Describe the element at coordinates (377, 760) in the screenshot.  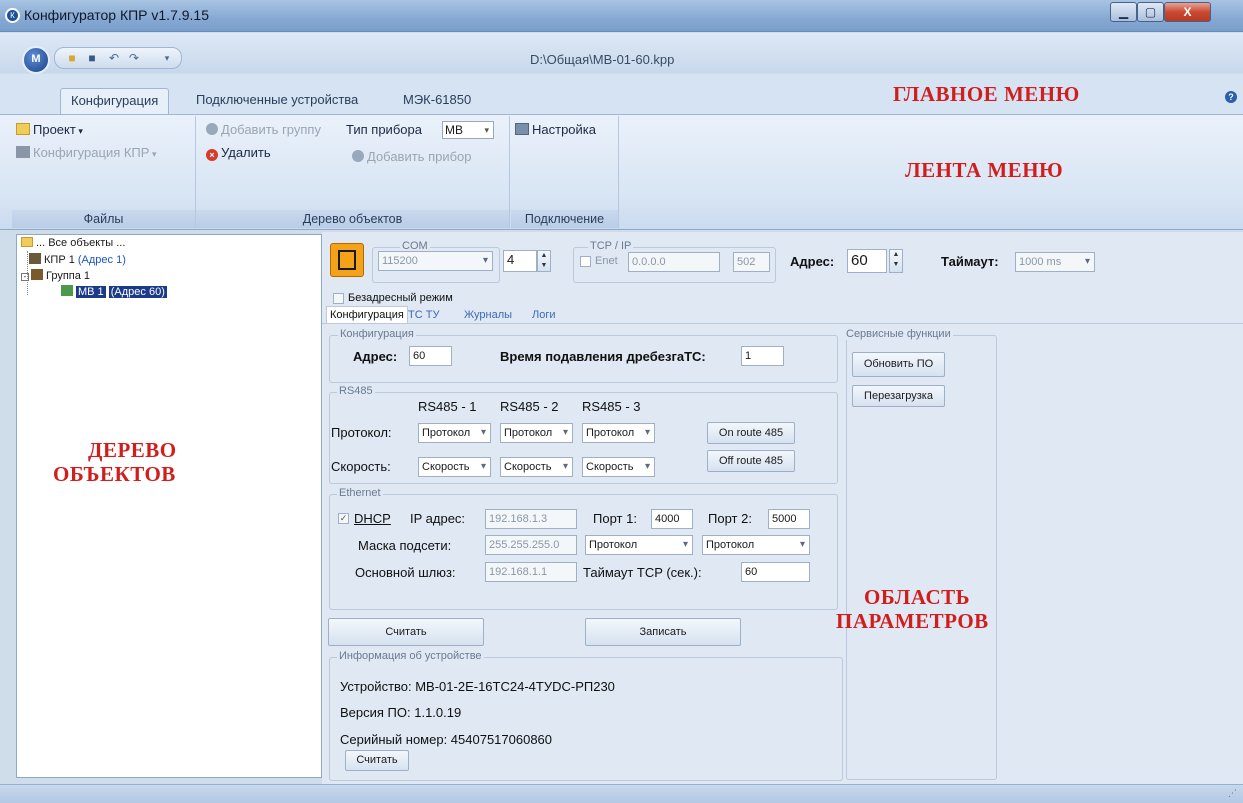
I see `device-info-read-button: Считать` at that location.